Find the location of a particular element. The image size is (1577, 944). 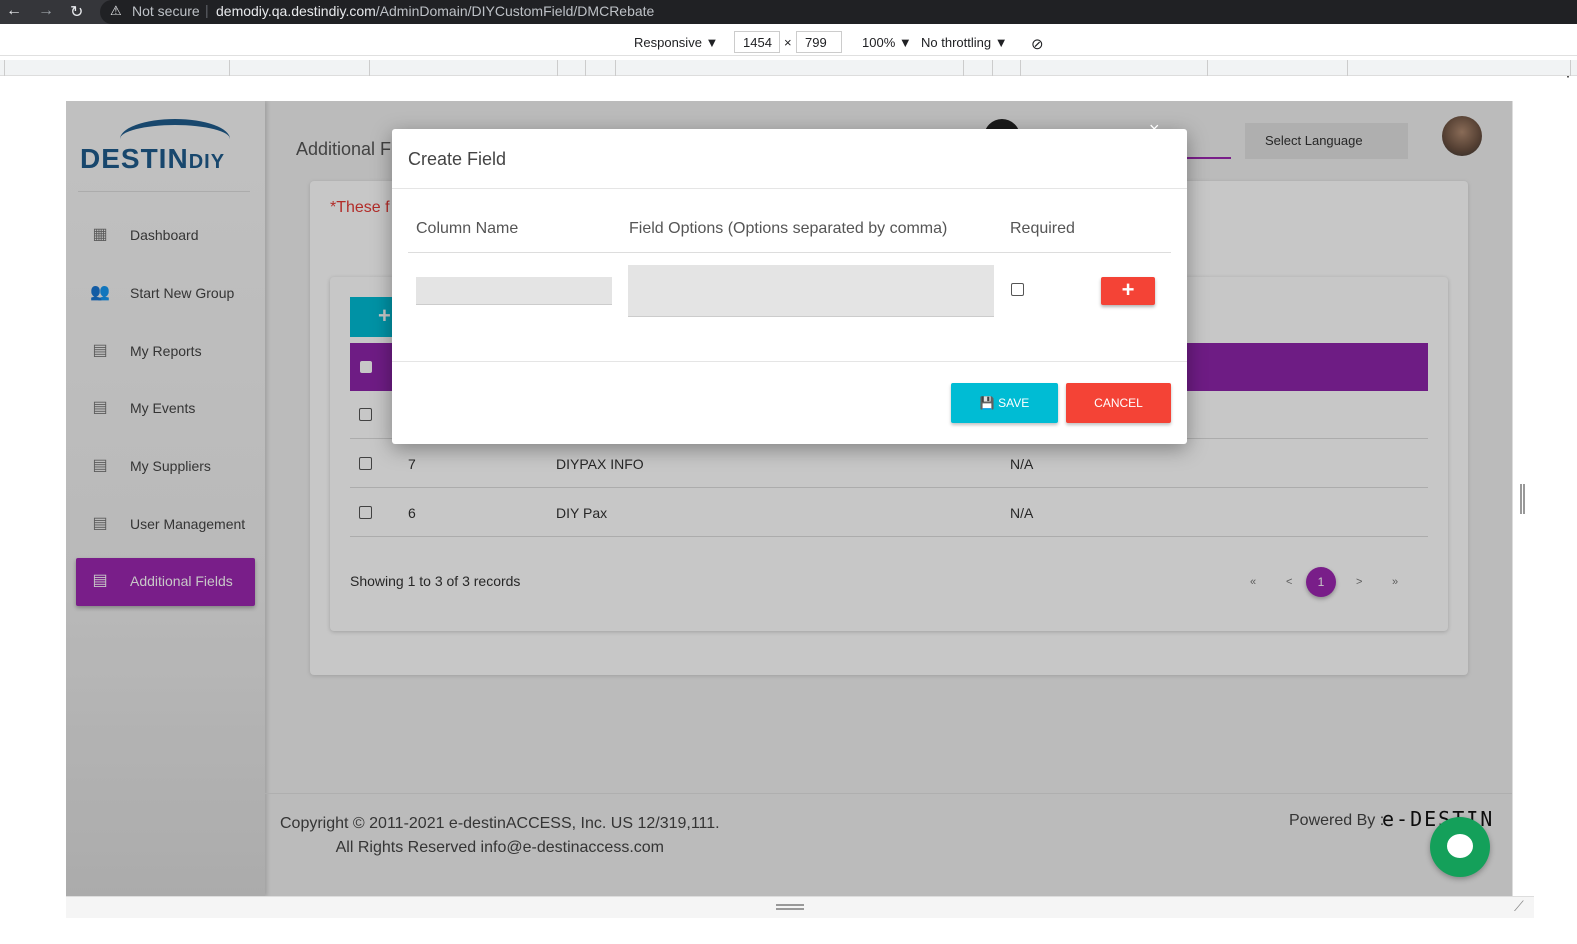

cancel-button: CANCEL is located at coordinates (1118, 403).